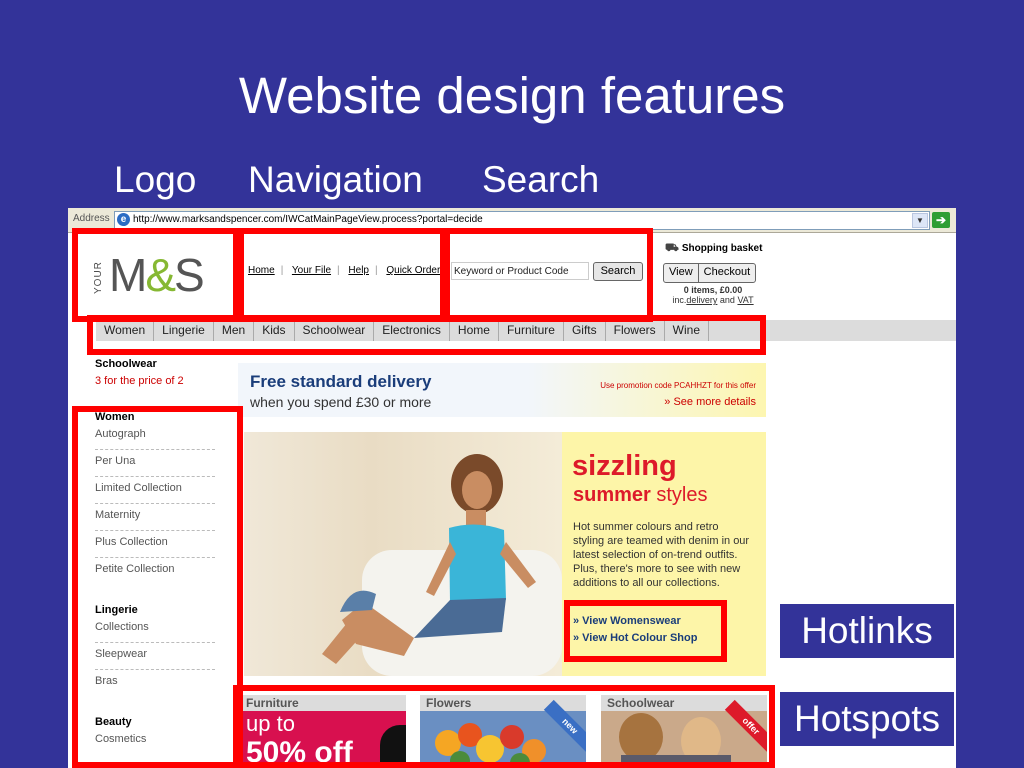 This screenshot has height=768, width=1024. What do you see at coordinates (645, 631) in the screenshot?
I see `highlight-hero-hotlinks` at bounding box center [645, 631].